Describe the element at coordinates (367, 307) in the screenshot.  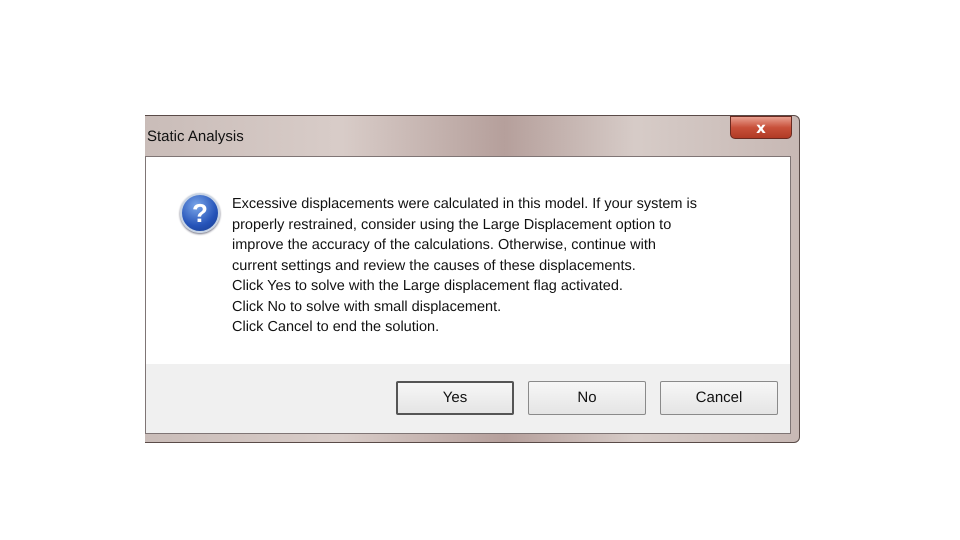
I see `message-text: Click No to solve with small displacement.` at that location.